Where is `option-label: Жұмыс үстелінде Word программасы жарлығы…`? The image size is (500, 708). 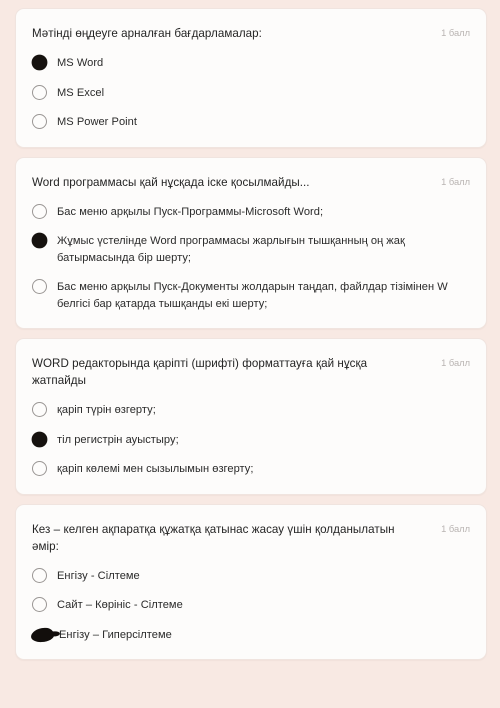 option-label: Жұмыс үстелінде Word программасы жарлығы… is located at coordinates (263, 249).